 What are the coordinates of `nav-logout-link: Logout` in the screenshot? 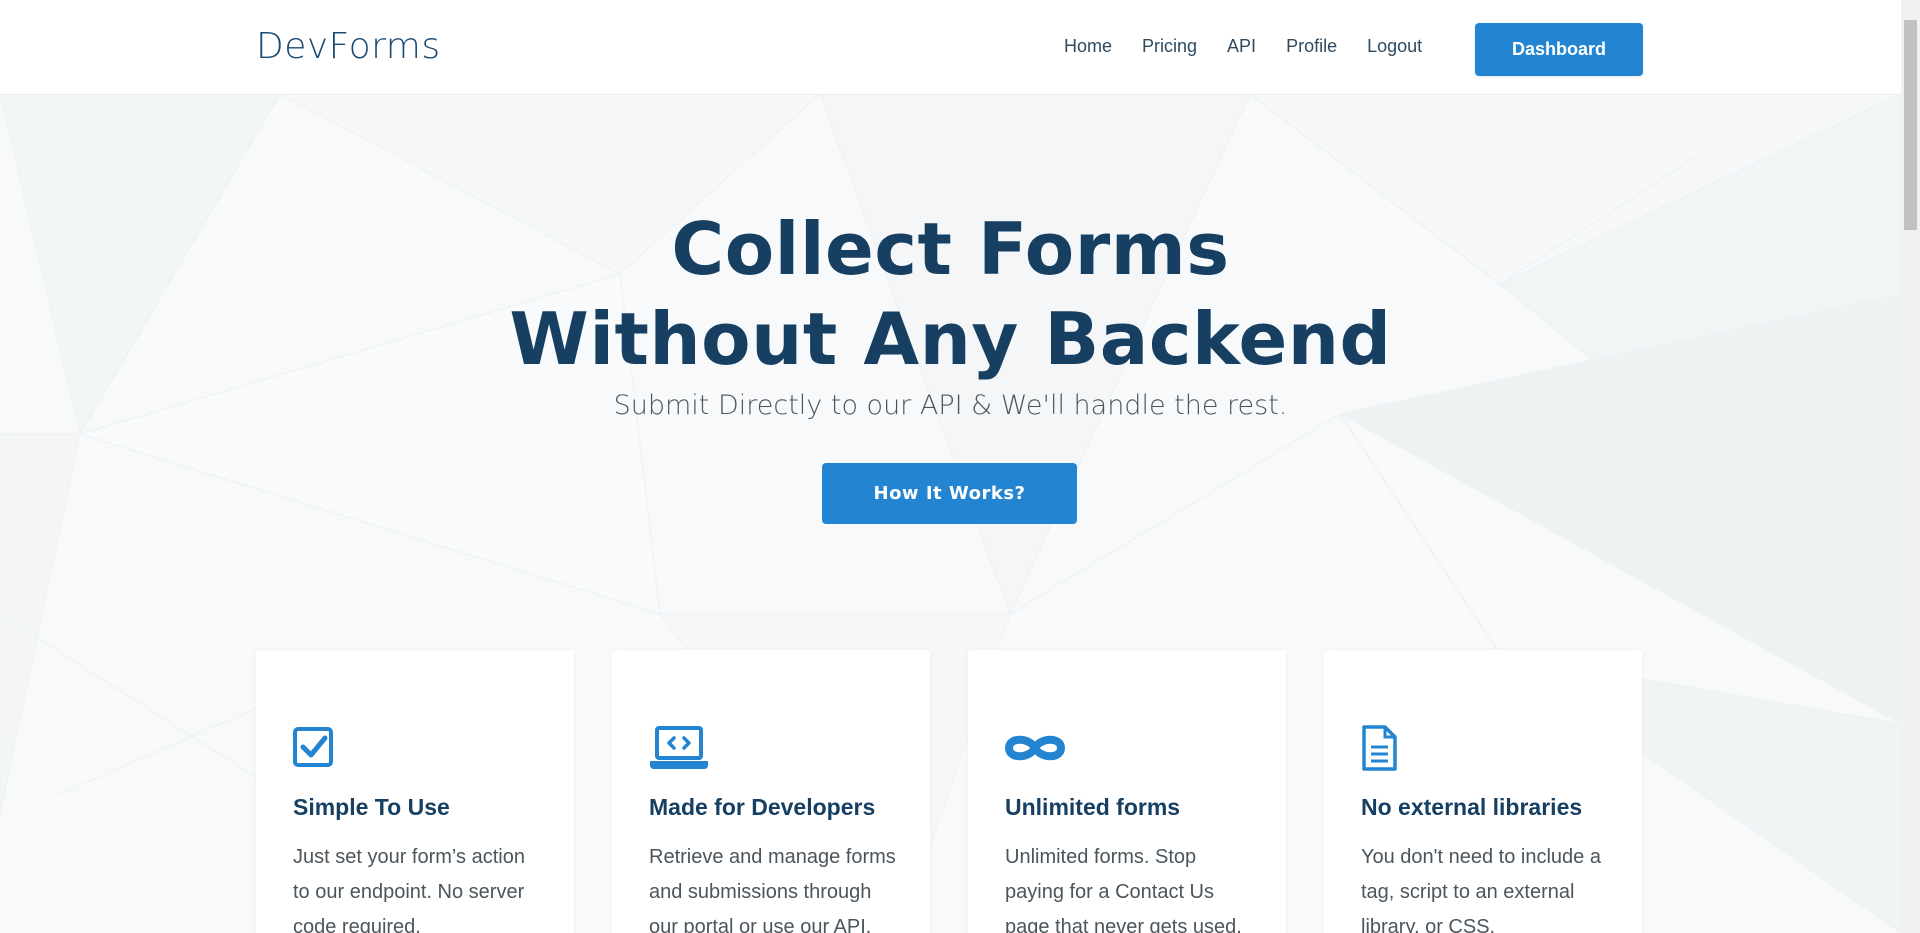 It's located at (1394, 46).